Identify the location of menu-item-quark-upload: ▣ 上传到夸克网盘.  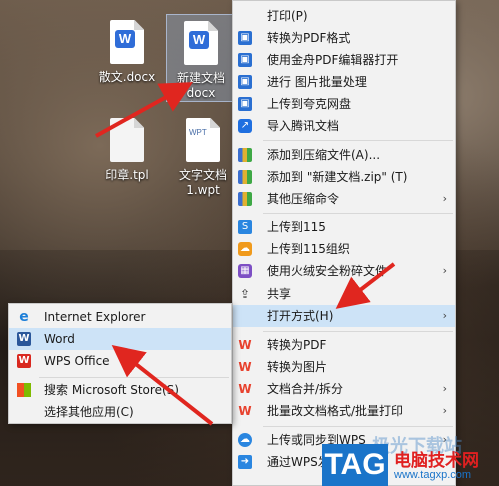
(344, 104).